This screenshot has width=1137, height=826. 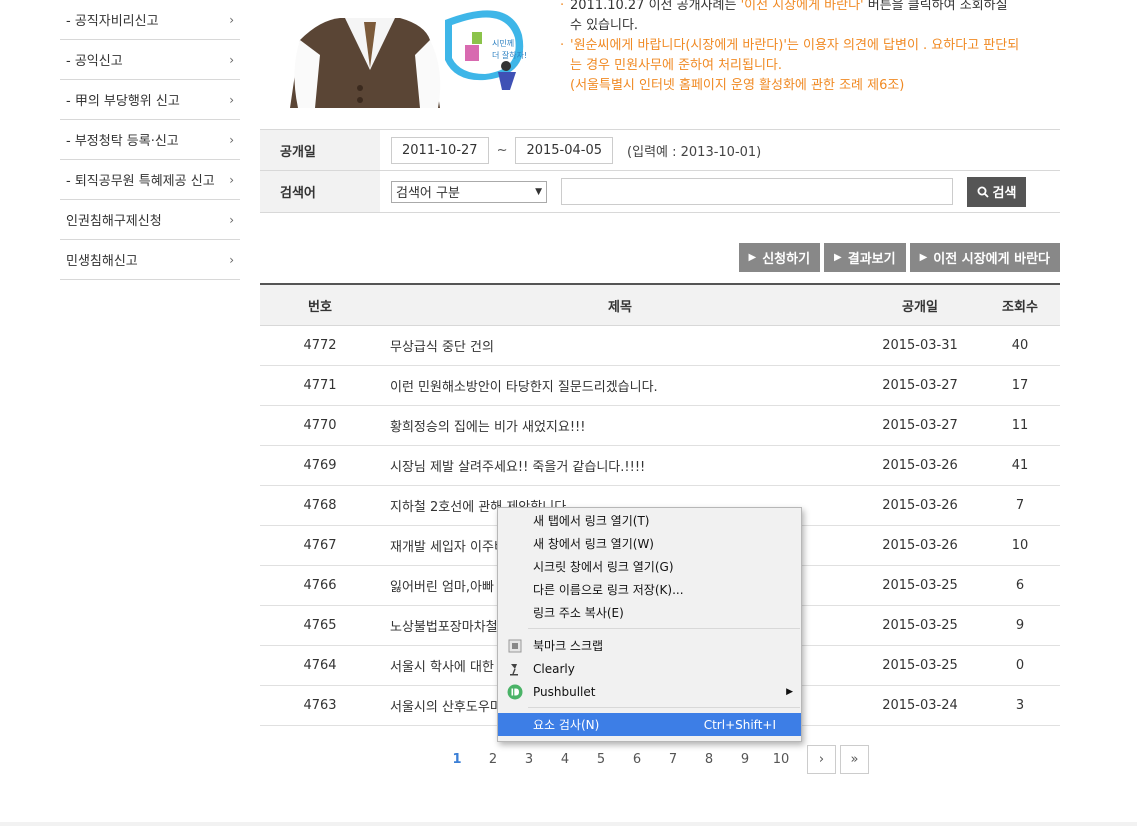 What do you see at coordinates (620, 345) in the screenshot?
I see `row-title-link: 무상급식 중단 건의` at bounding box center [620, 345].